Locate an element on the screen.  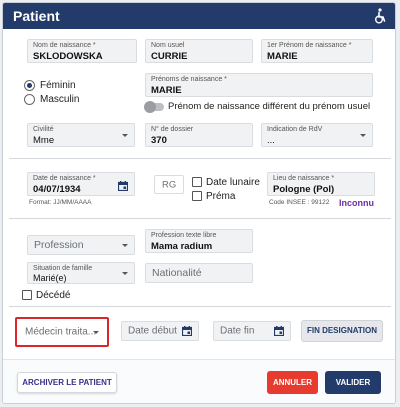
file-number-label: N° de dossier is located at coordinates (172, 129).